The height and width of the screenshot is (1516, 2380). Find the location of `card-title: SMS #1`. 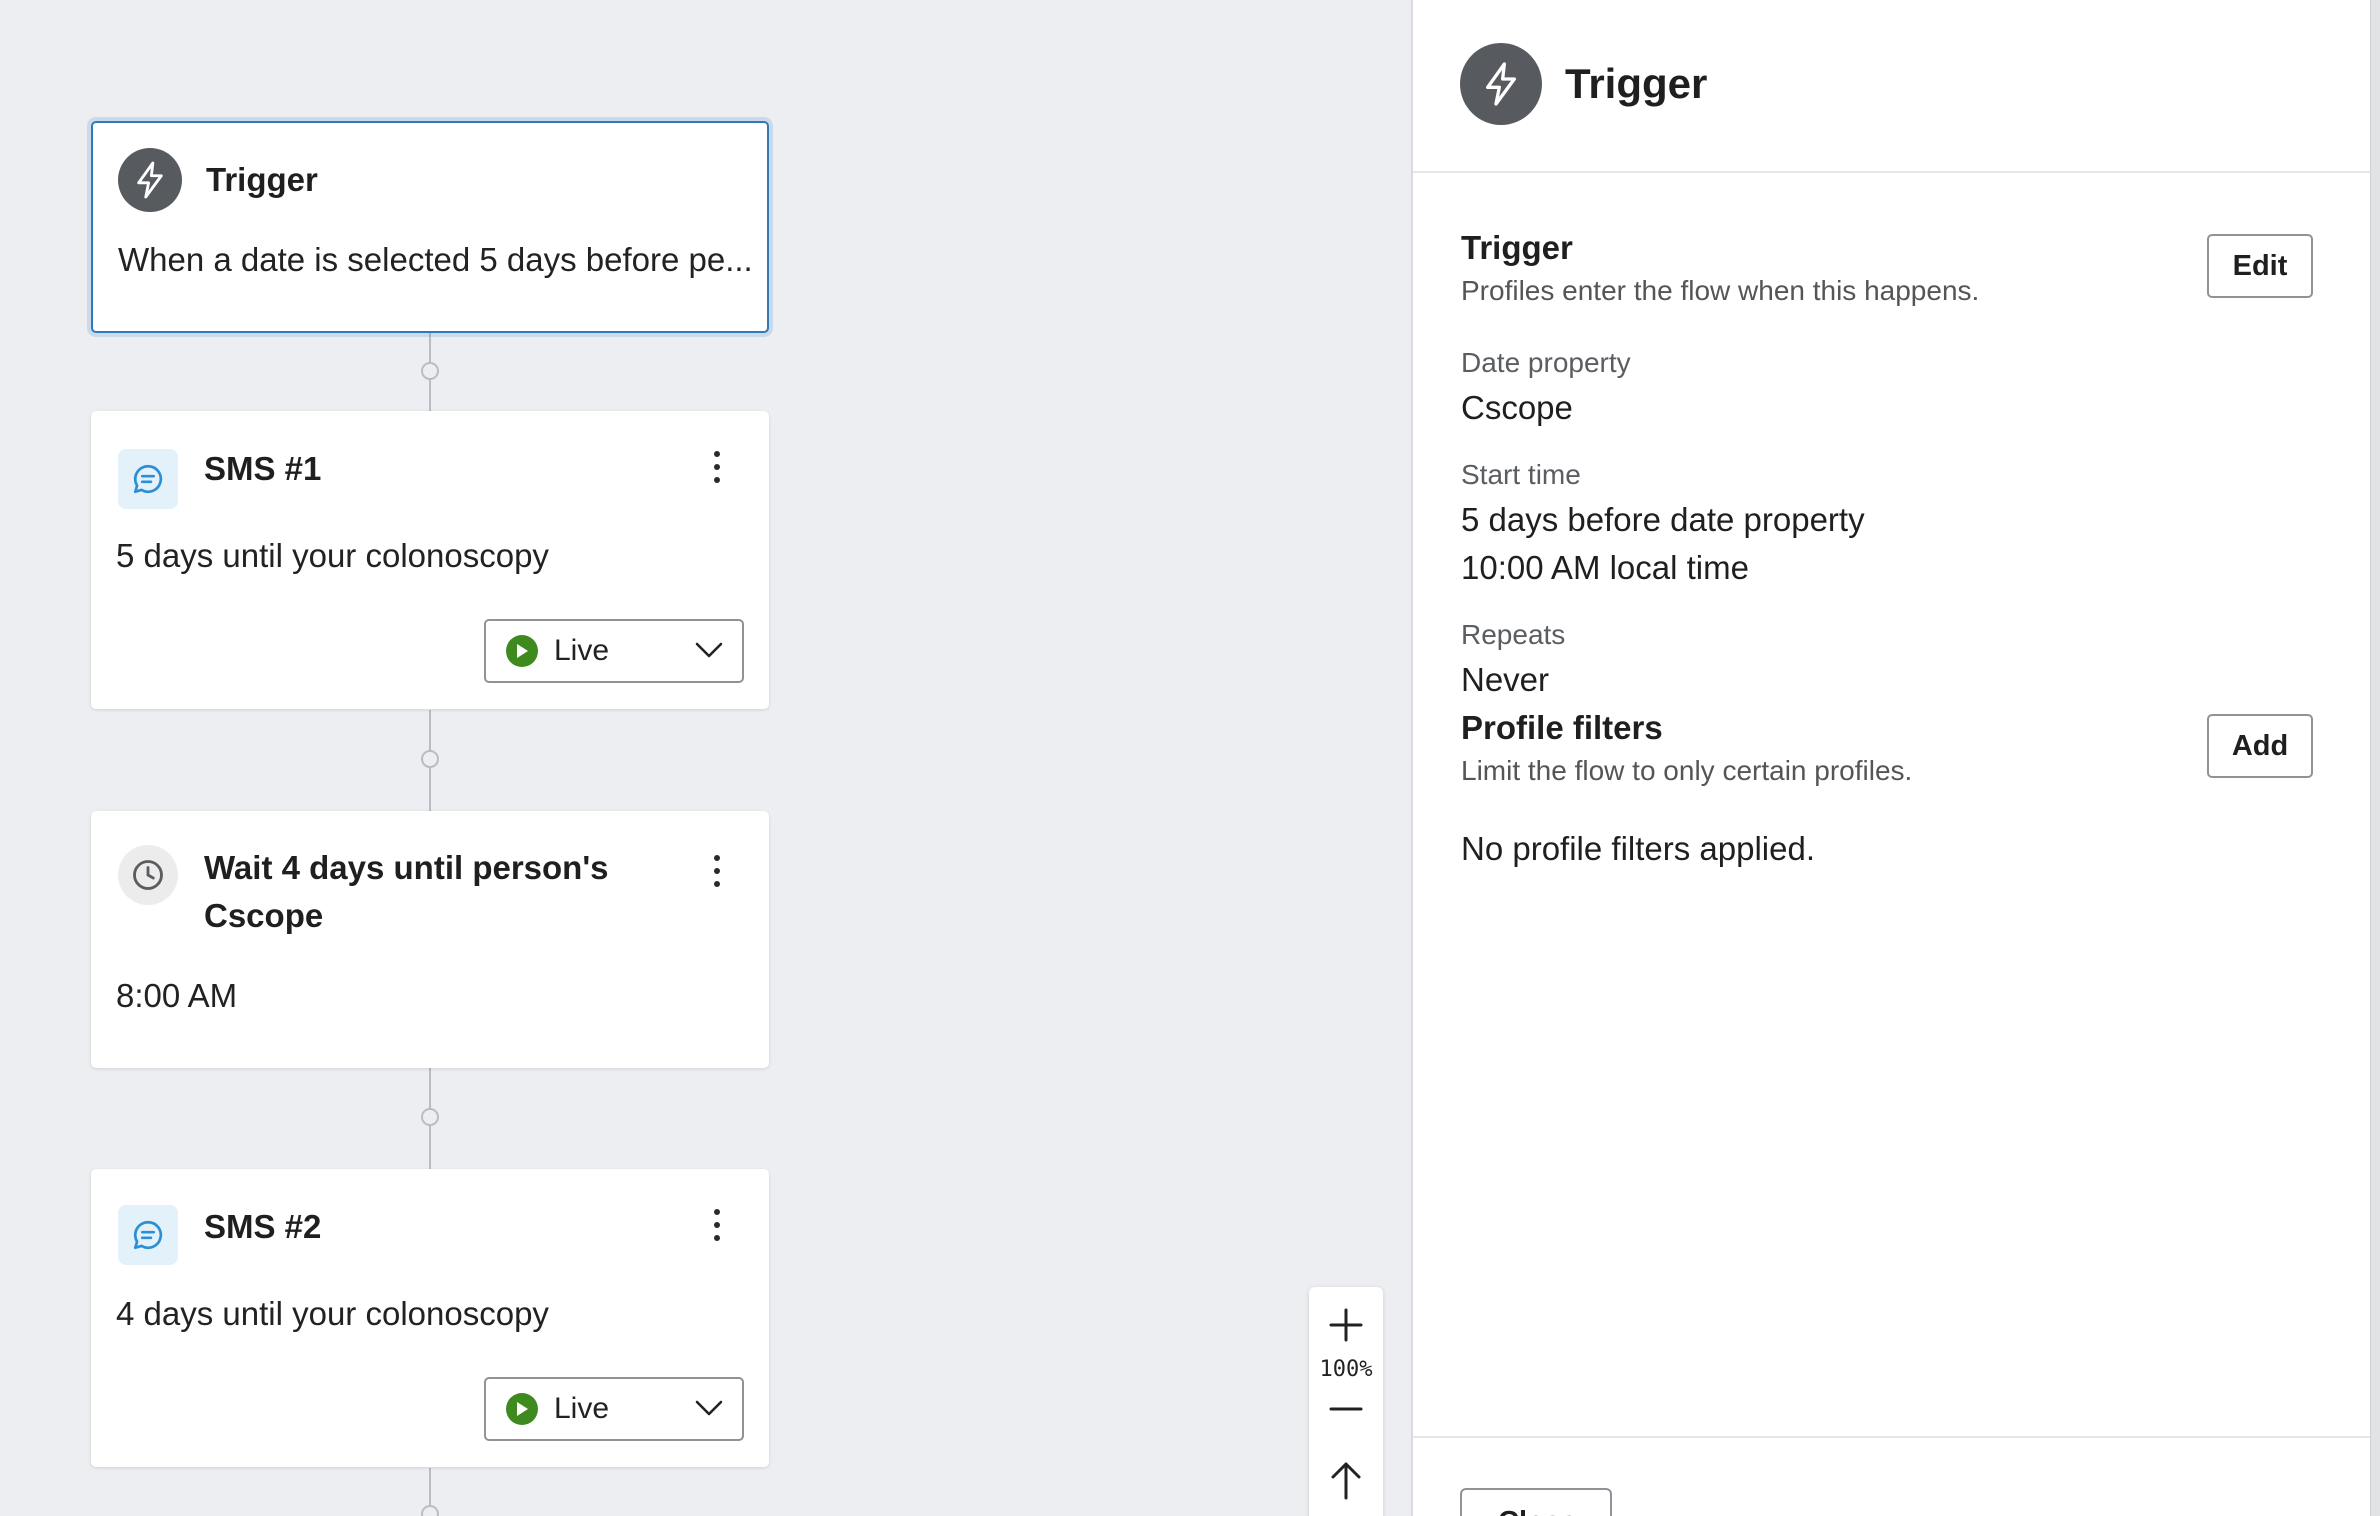

card-title: SMS #1 is located at coordinates (263, 468).